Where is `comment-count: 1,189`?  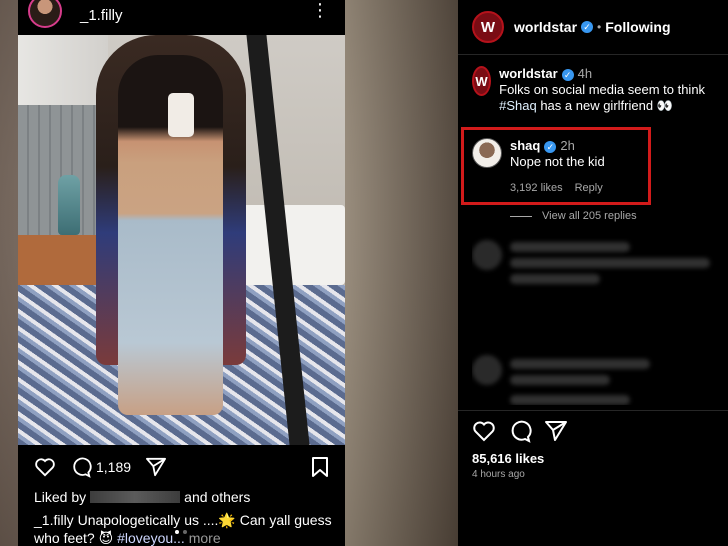 comment-count: 1,189 is located at coordinates (114, 467).